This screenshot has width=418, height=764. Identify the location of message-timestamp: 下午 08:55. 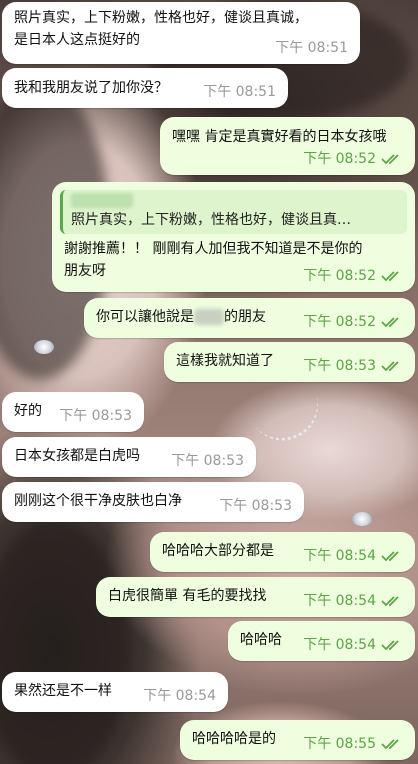
(339, 744).